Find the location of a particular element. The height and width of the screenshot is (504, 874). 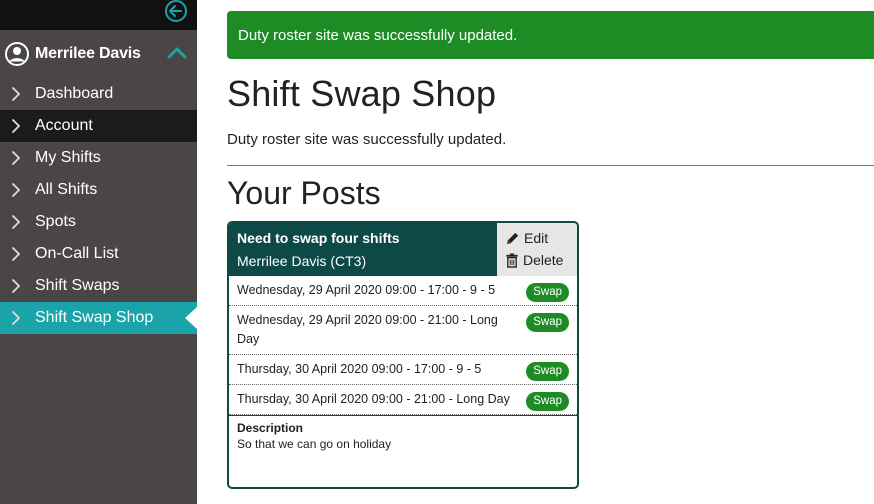

sidebar-item-dashboard: Dashboard is located at coordinates (98, 94).